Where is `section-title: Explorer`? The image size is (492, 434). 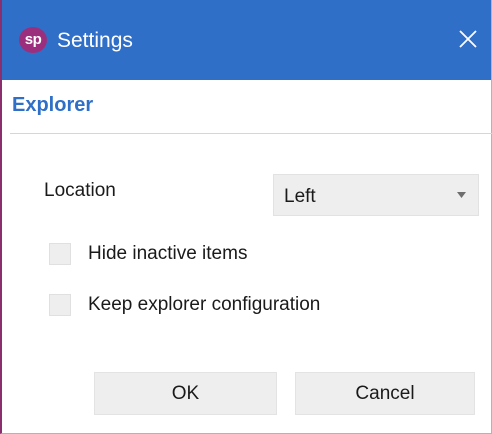
section-title: Explorer is located at coordinates (53, 105).